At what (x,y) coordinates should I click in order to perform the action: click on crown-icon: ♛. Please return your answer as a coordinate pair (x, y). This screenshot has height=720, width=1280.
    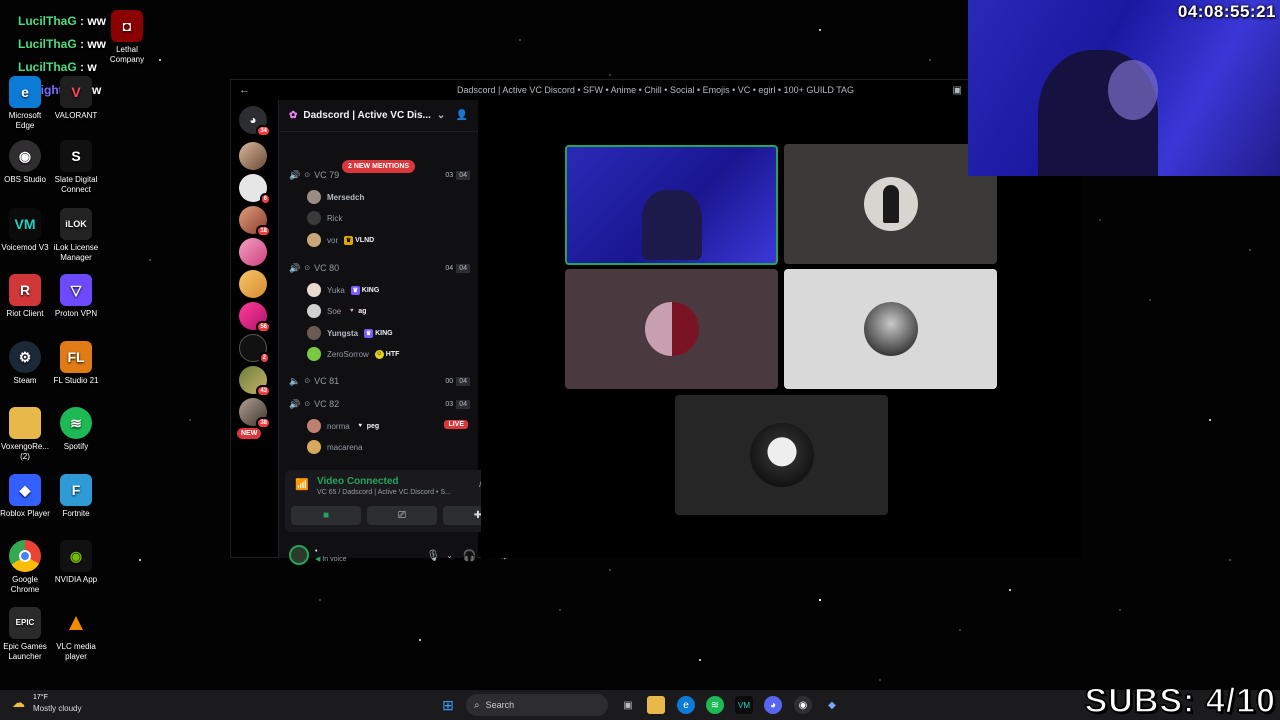
    Looking at the image, I should click on (369, 333).